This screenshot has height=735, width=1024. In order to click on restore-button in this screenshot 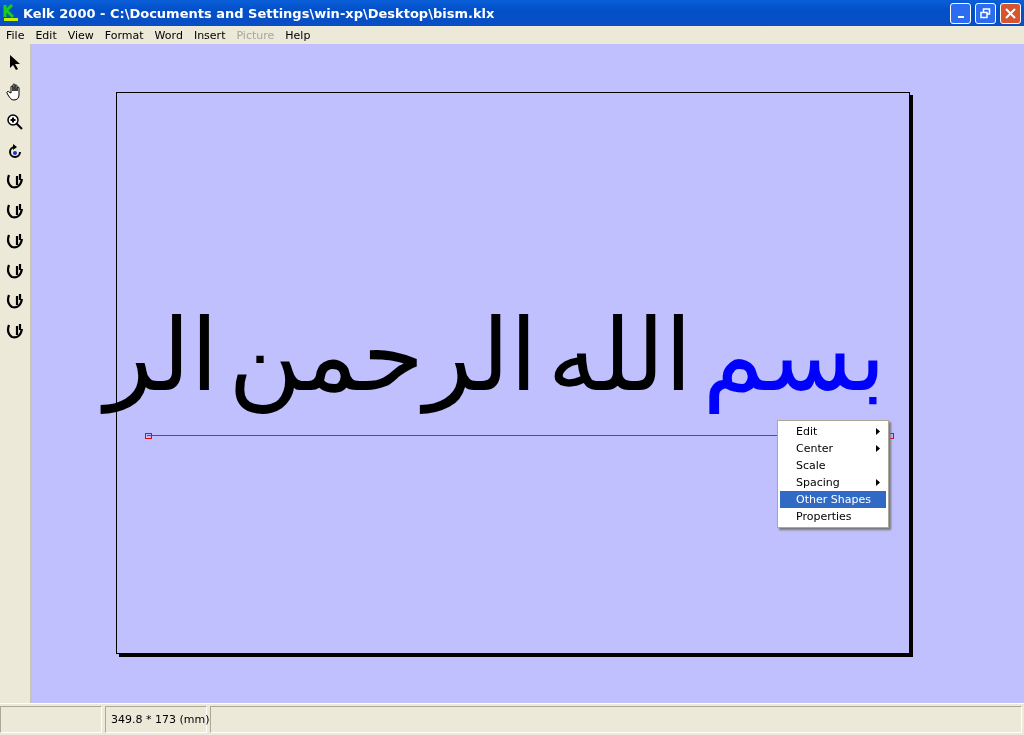, I will do `click(985, 13)`.